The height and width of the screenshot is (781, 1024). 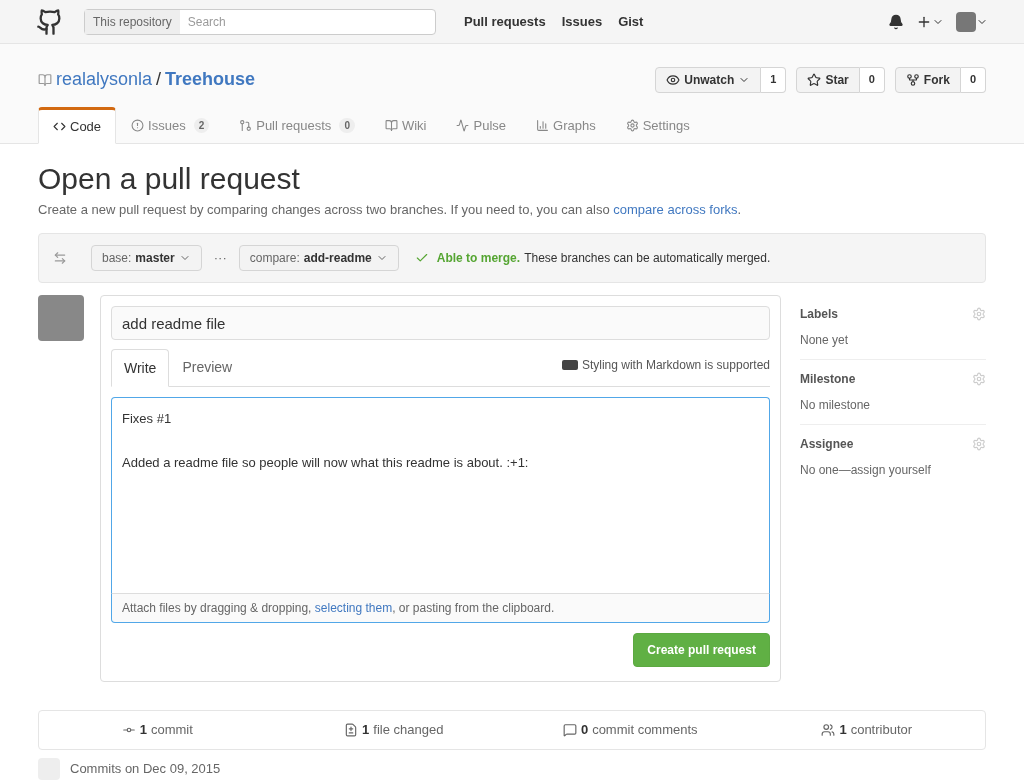 I want to click on comment-icon, so click(x=569, y=730).